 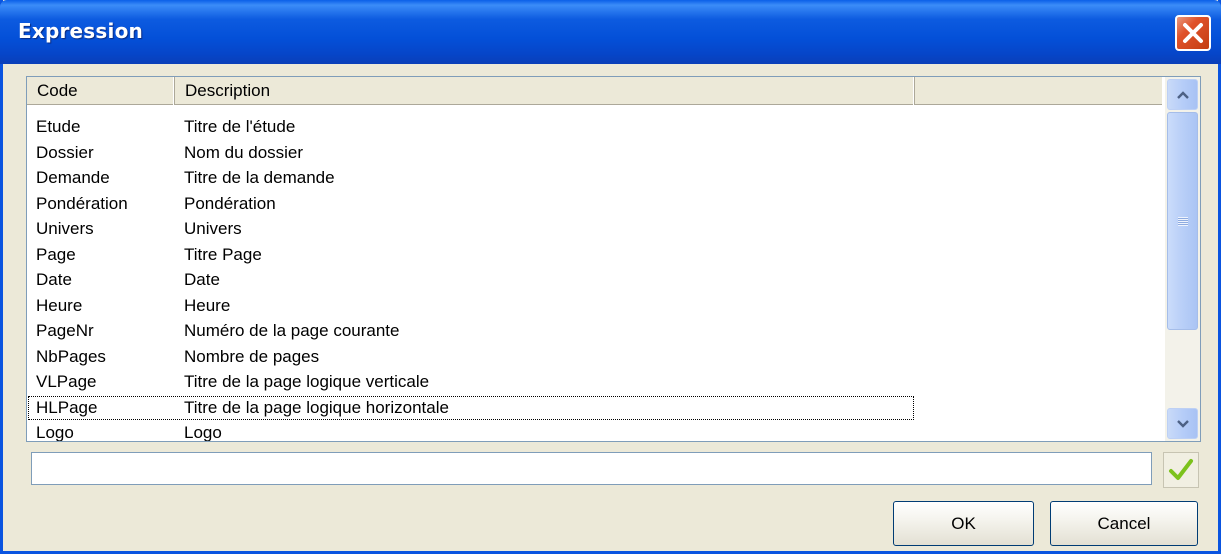 I want to click on row-code: PageNr, so click(x=65, y=330).